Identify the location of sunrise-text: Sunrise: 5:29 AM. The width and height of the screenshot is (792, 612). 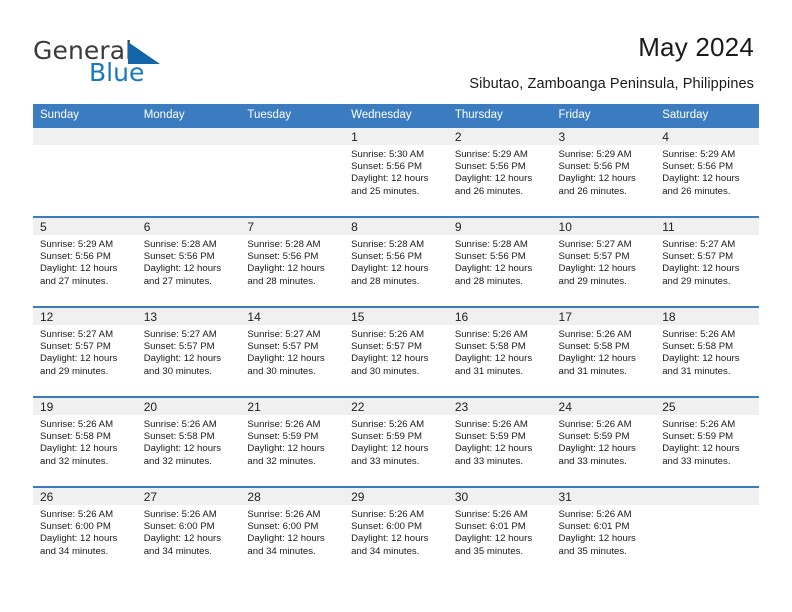
(77, 244).